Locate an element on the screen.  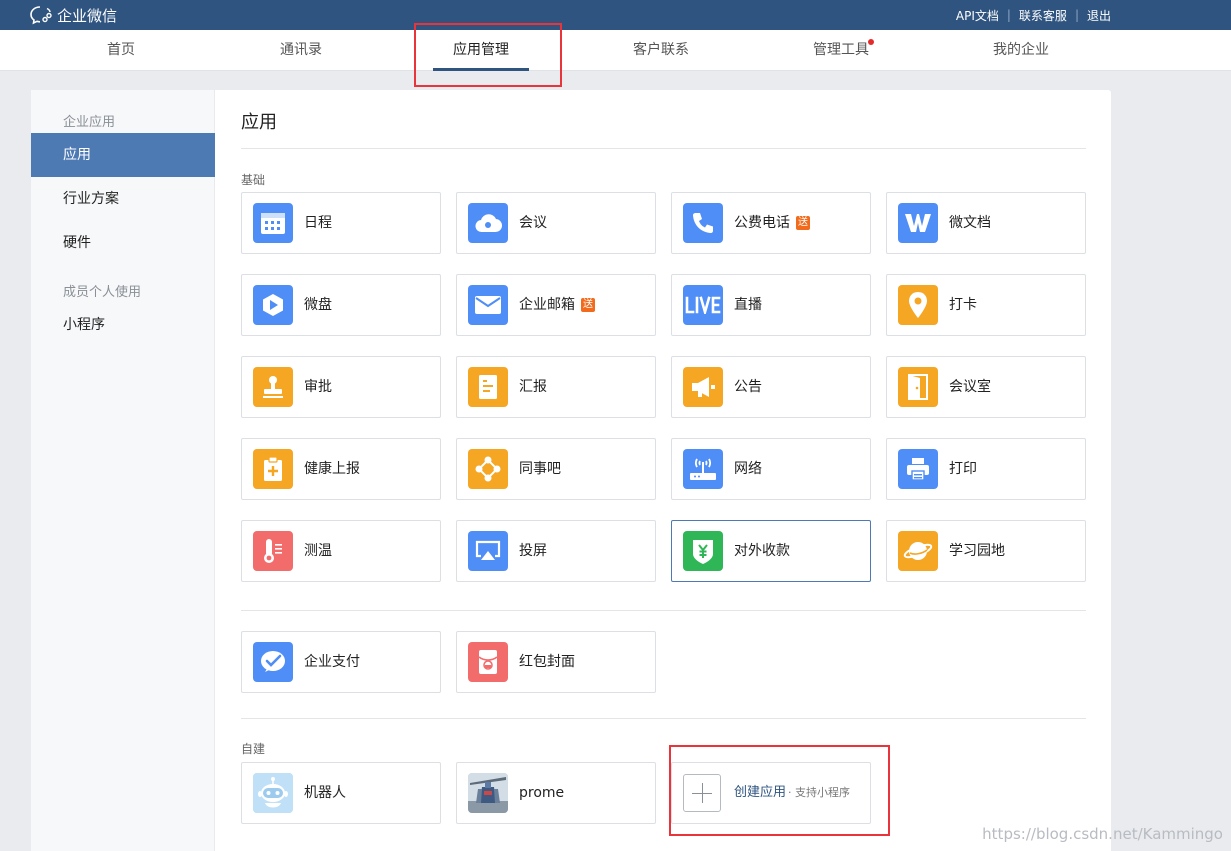
mail-icon is located at coordinates (488, 305).